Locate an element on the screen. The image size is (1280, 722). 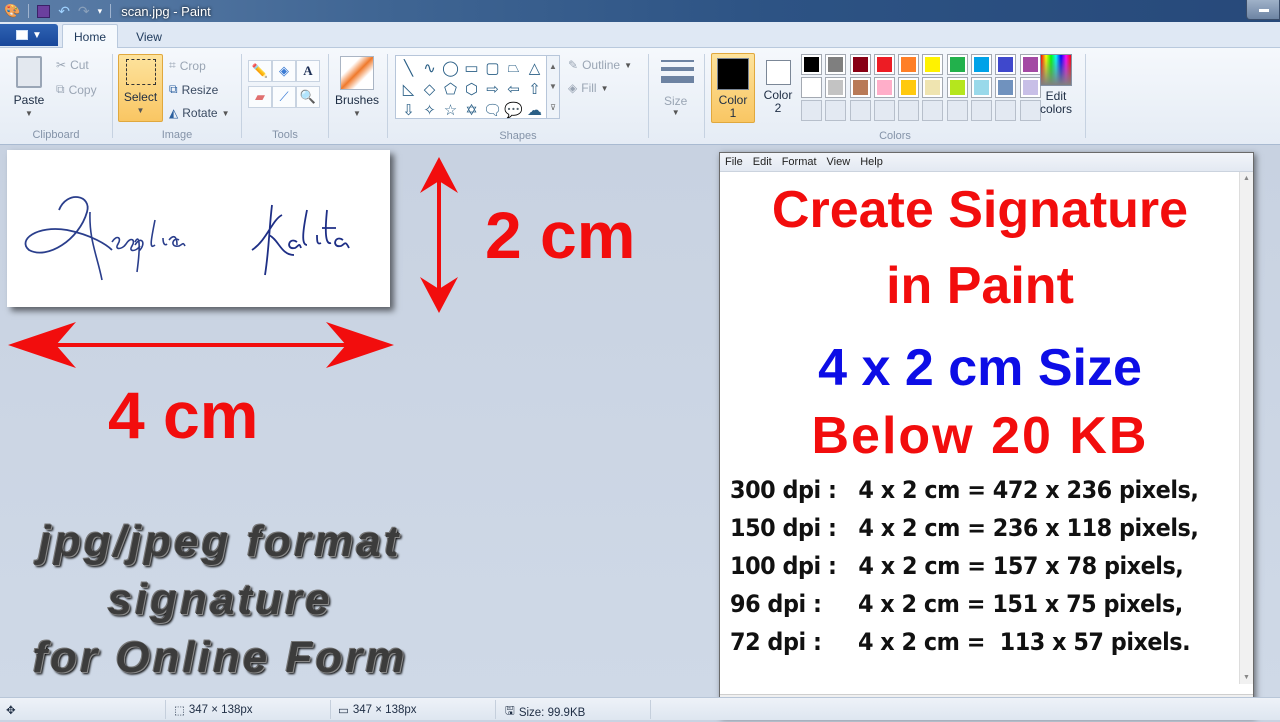
outline-button: ✎ Outline ▼ is located at coordinates (600, 65).